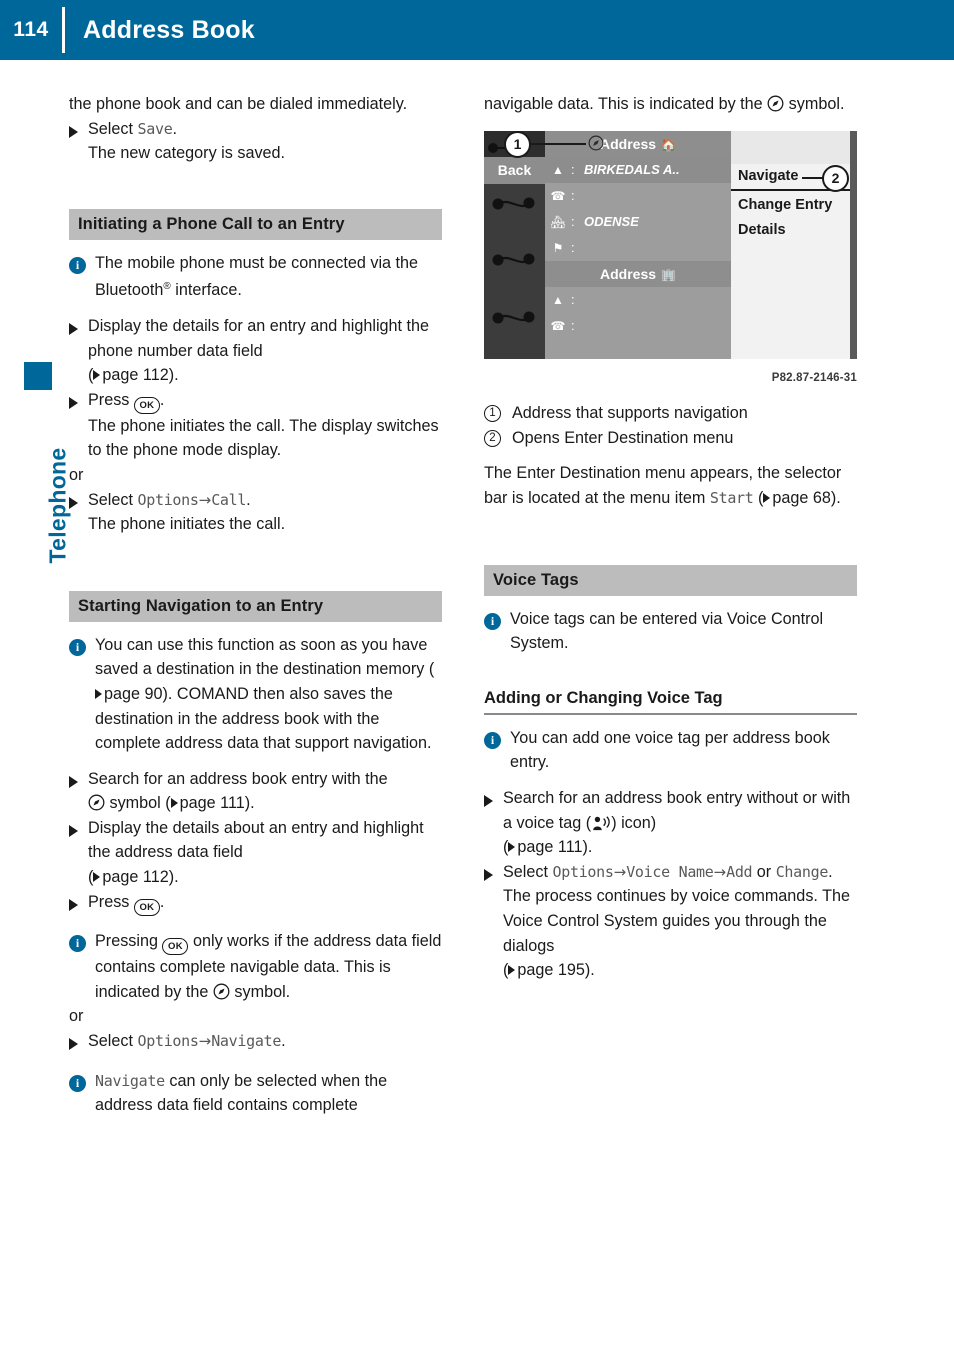  Describe the element at coordinates (670, 580) in the screenshot. I see `section-heading-voice-tags: Voice Tags` at that location.